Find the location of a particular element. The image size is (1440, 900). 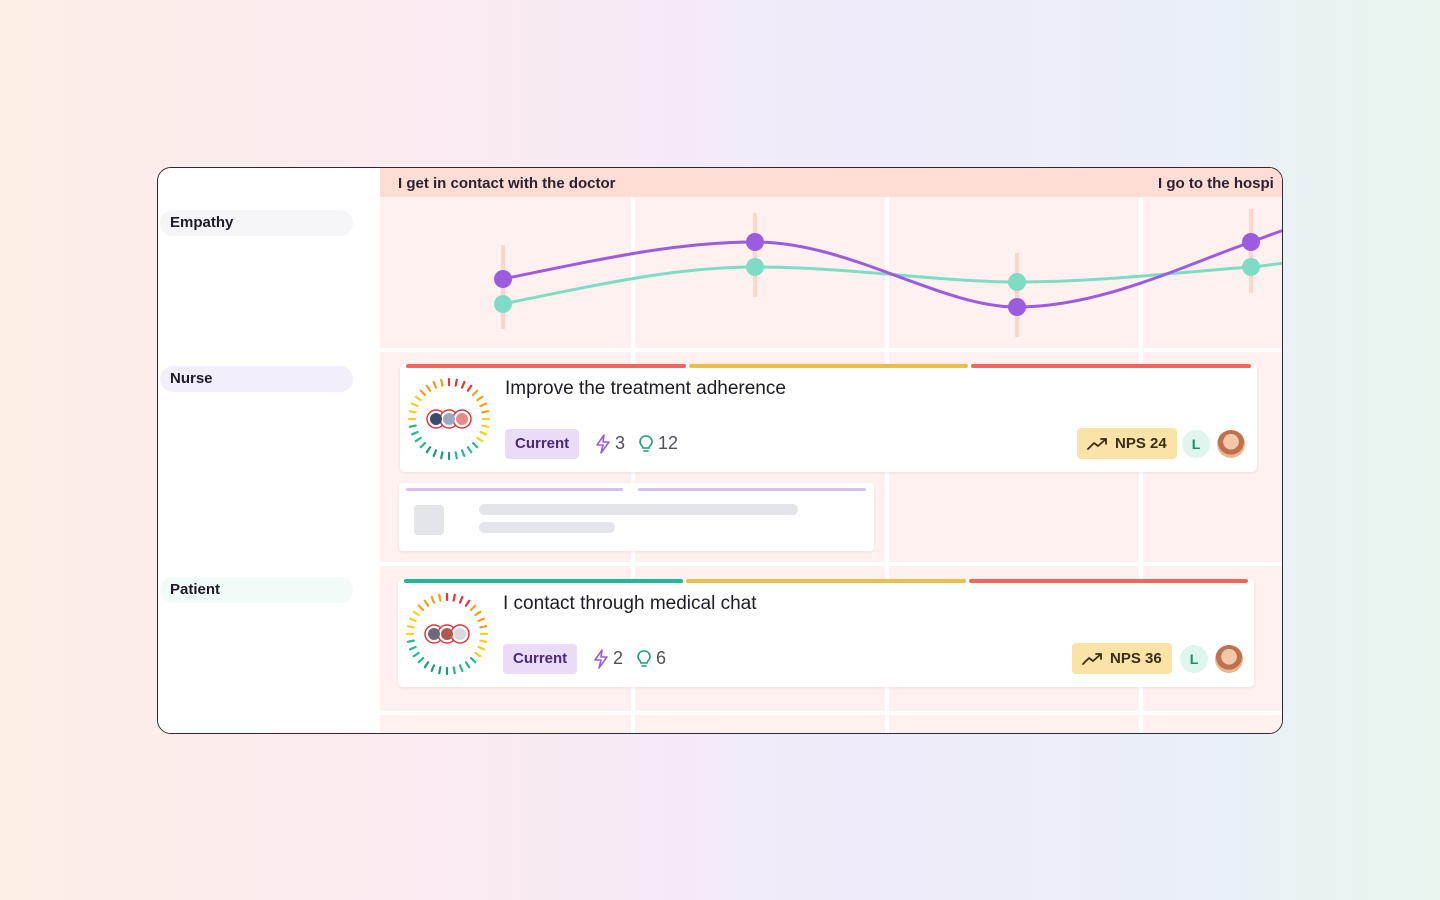

lane-labels-column is located at coordinates (269, 450).